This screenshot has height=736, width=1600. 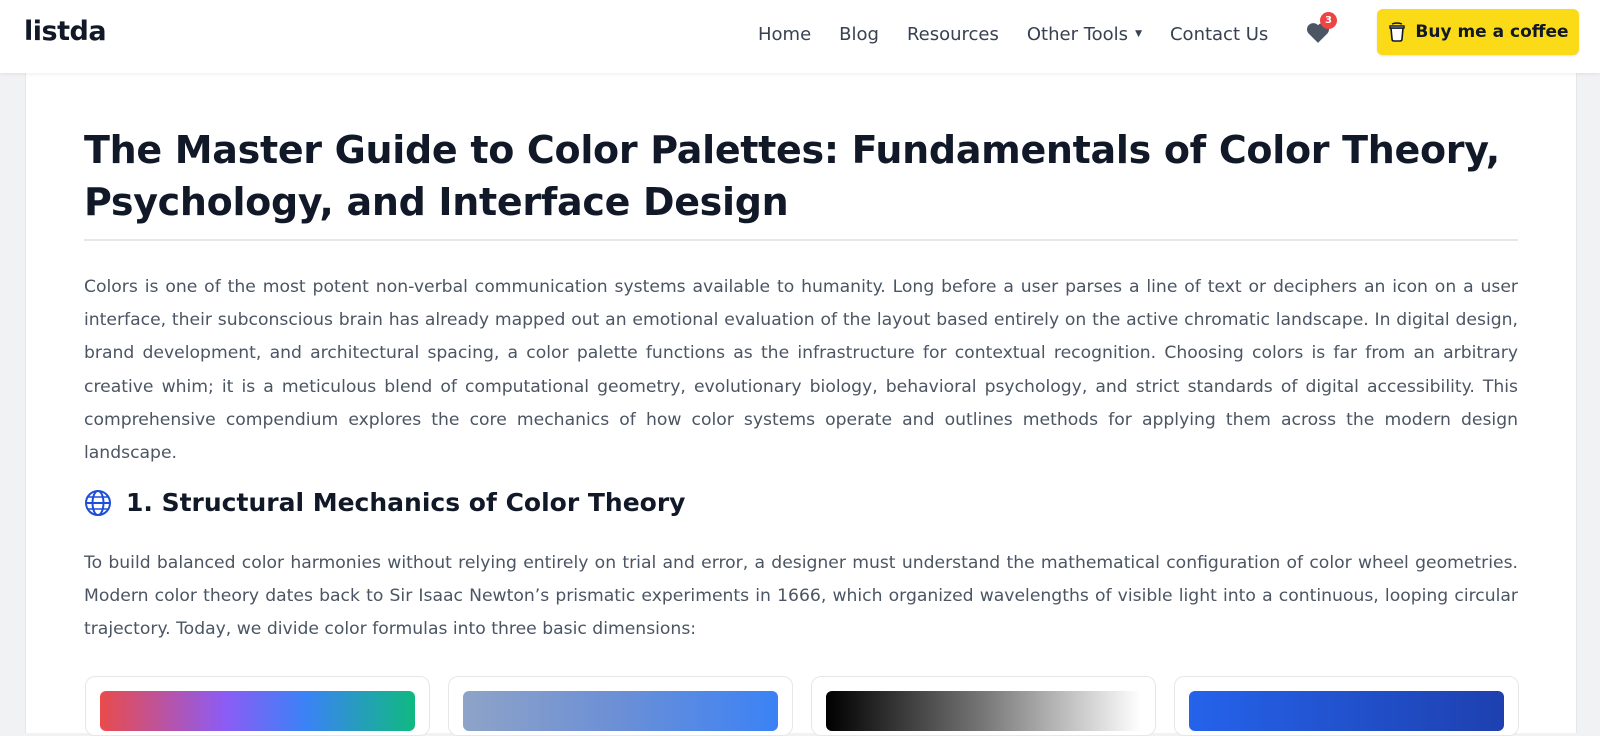 What do you see at coordinates (1219, 34) in the screenshot?
I see `nav-contact-us: Contact Us` at bounding box center [1219, 34].